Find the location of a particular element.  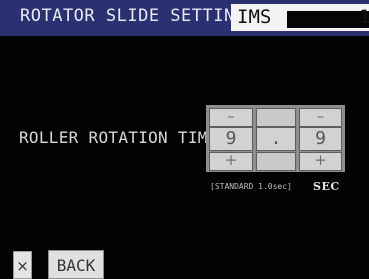

standard-value-note: [STANDARD 1.0sec] is located at coordinates (251, 186).